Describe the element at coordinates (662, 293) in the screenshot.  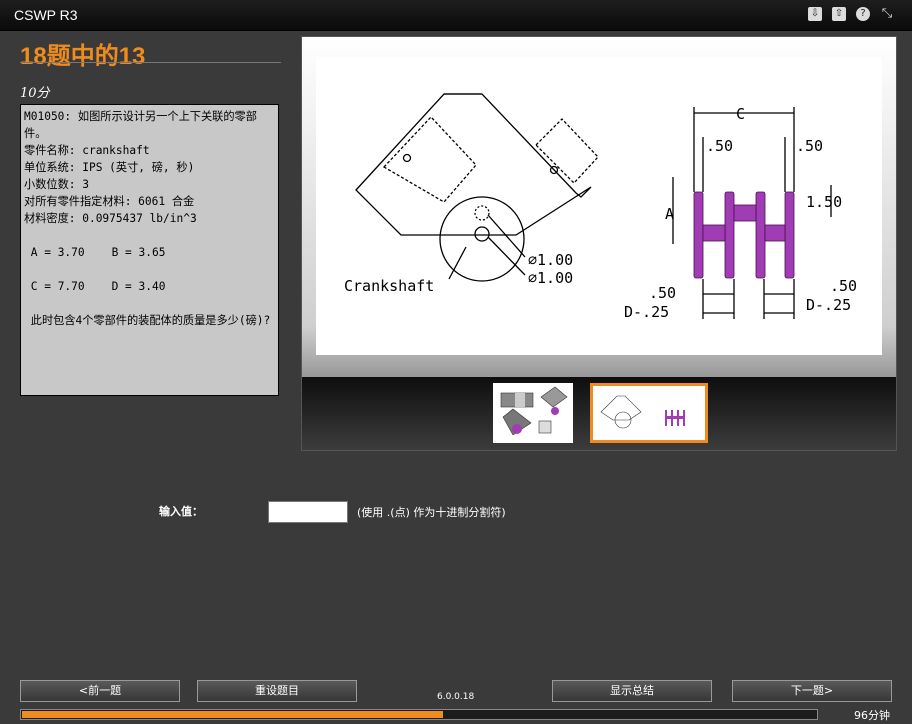
I see `drawing-label-dim-bottom-left: .50` at that location.